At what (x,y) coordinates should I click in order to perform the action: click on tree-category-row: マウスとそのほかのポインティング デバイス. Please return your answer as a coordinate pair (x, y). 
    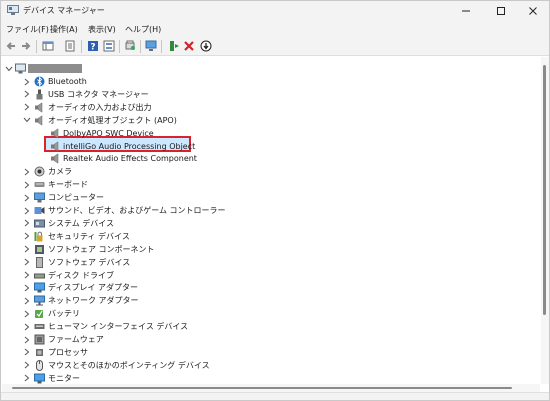
    Looking at the image, I should click on (271, 365).